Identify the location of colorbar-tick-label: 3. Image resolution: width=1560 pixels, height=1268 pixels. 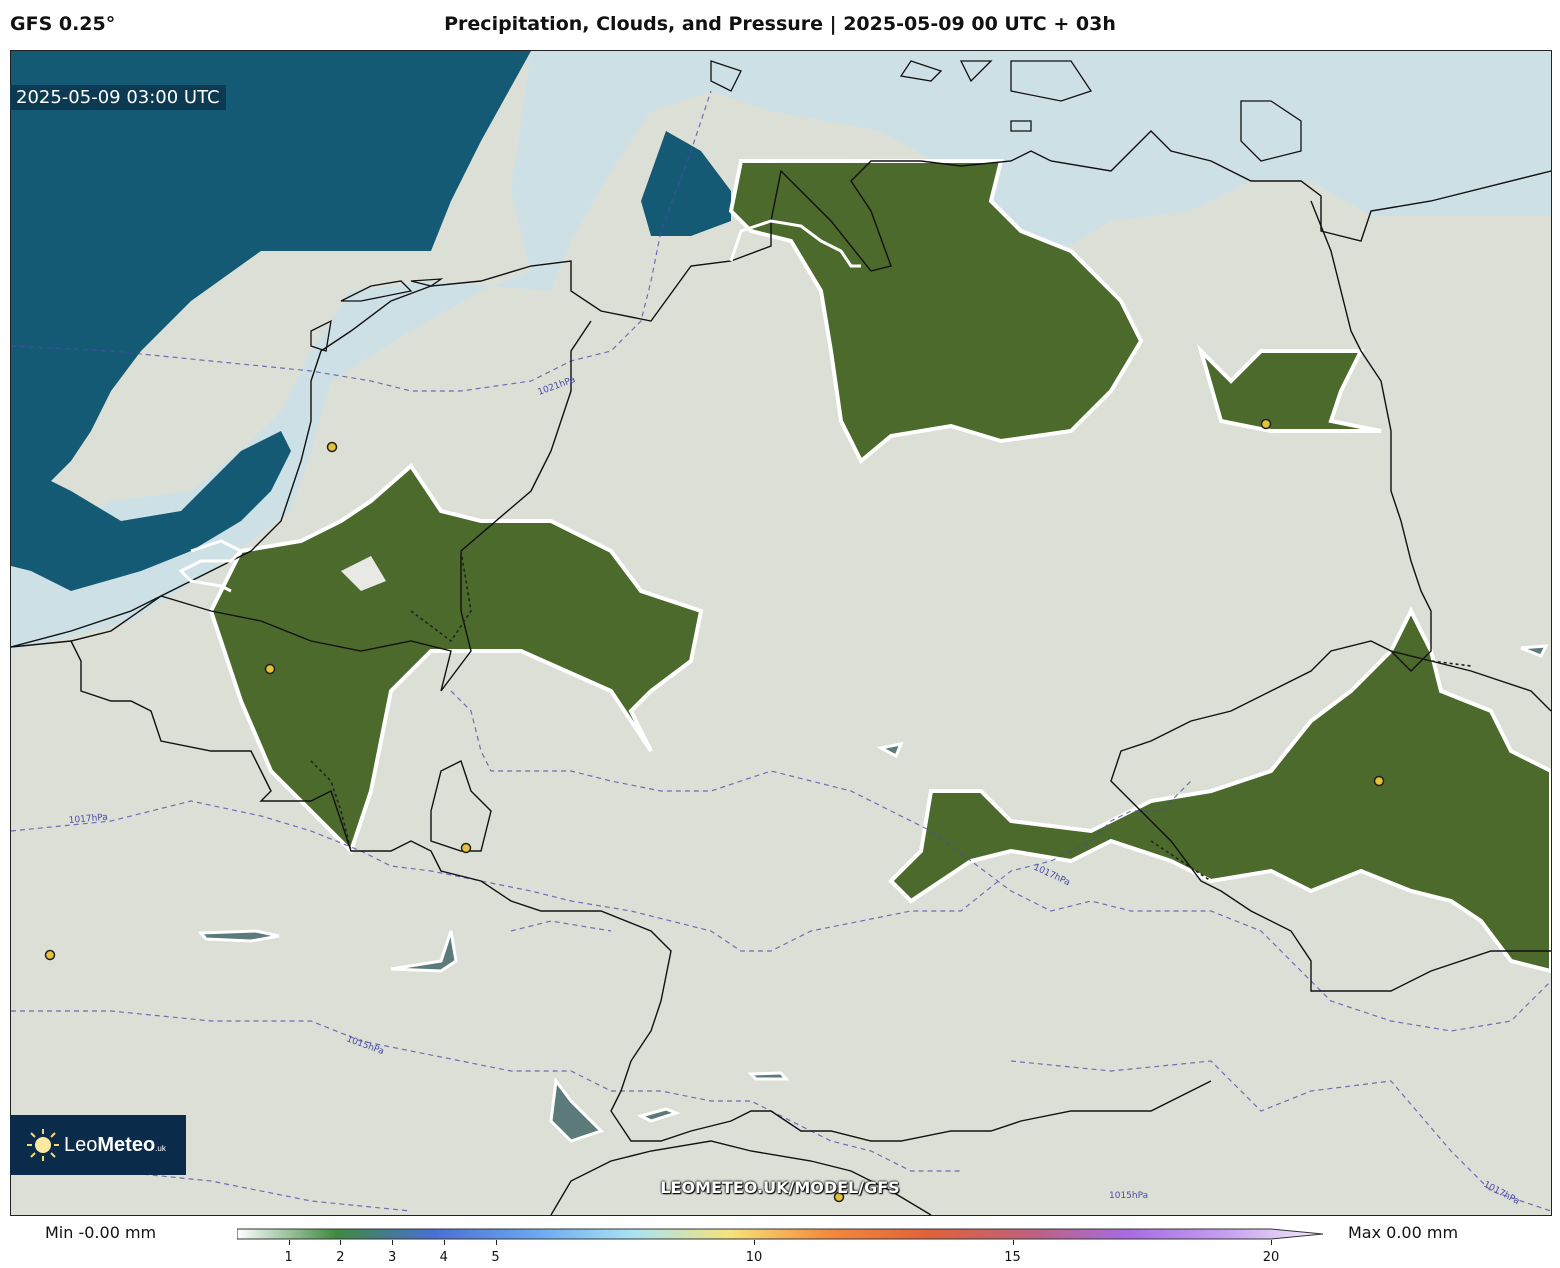
(392, 1257).